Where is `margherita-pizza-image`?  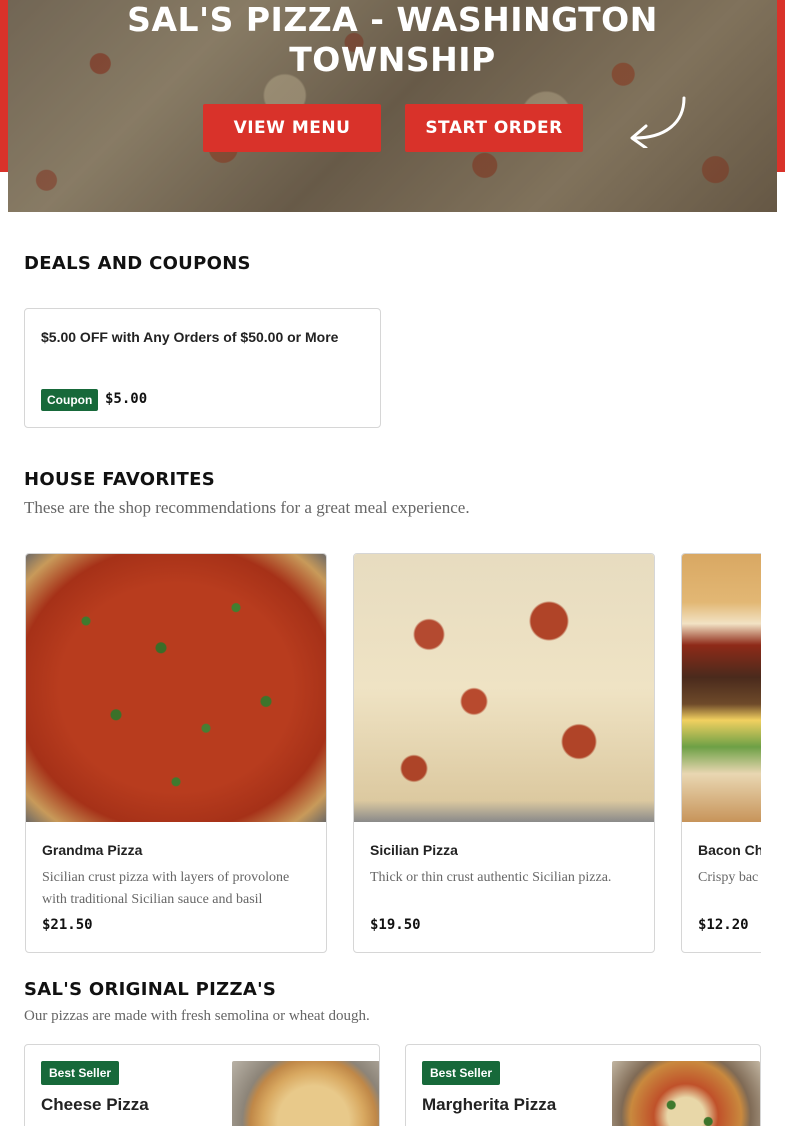 margherita-pizza-image is located at coordinates (686, 1093).